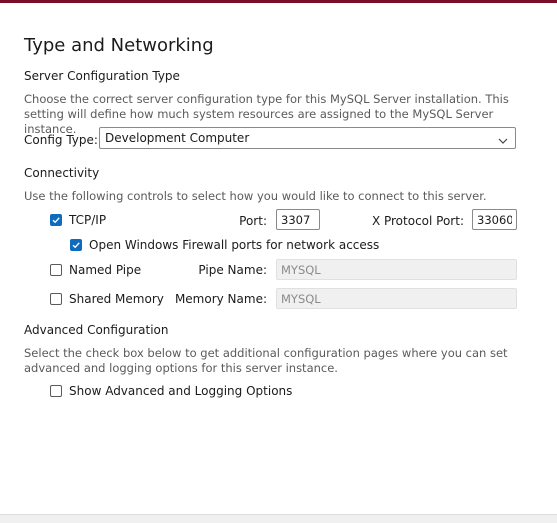 The width and height of the screenshot is (557, 523). What do you see at coordinates (181, 391) in the screenshot?
I see `show-advanced-label: Show Advanced and Logging Options` at bounding box center [181, 391].